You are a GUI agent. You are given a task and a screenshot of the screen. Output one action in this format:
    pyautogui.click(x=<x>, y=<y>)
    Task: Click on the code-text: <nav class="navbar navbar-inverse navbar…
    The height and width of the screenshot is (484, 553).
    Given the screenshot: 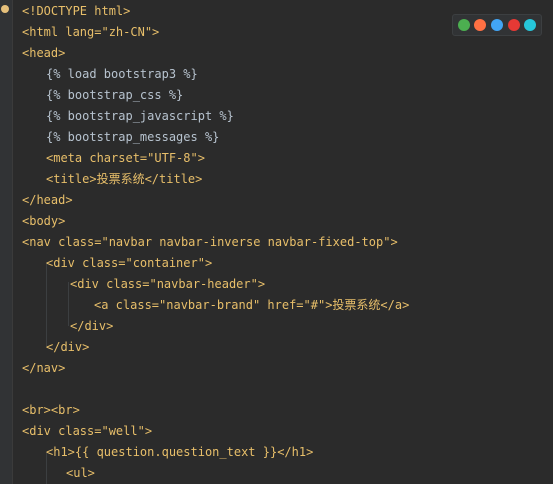 What is the action you would take?
    pyautogui.click(x=210, y=242)
    